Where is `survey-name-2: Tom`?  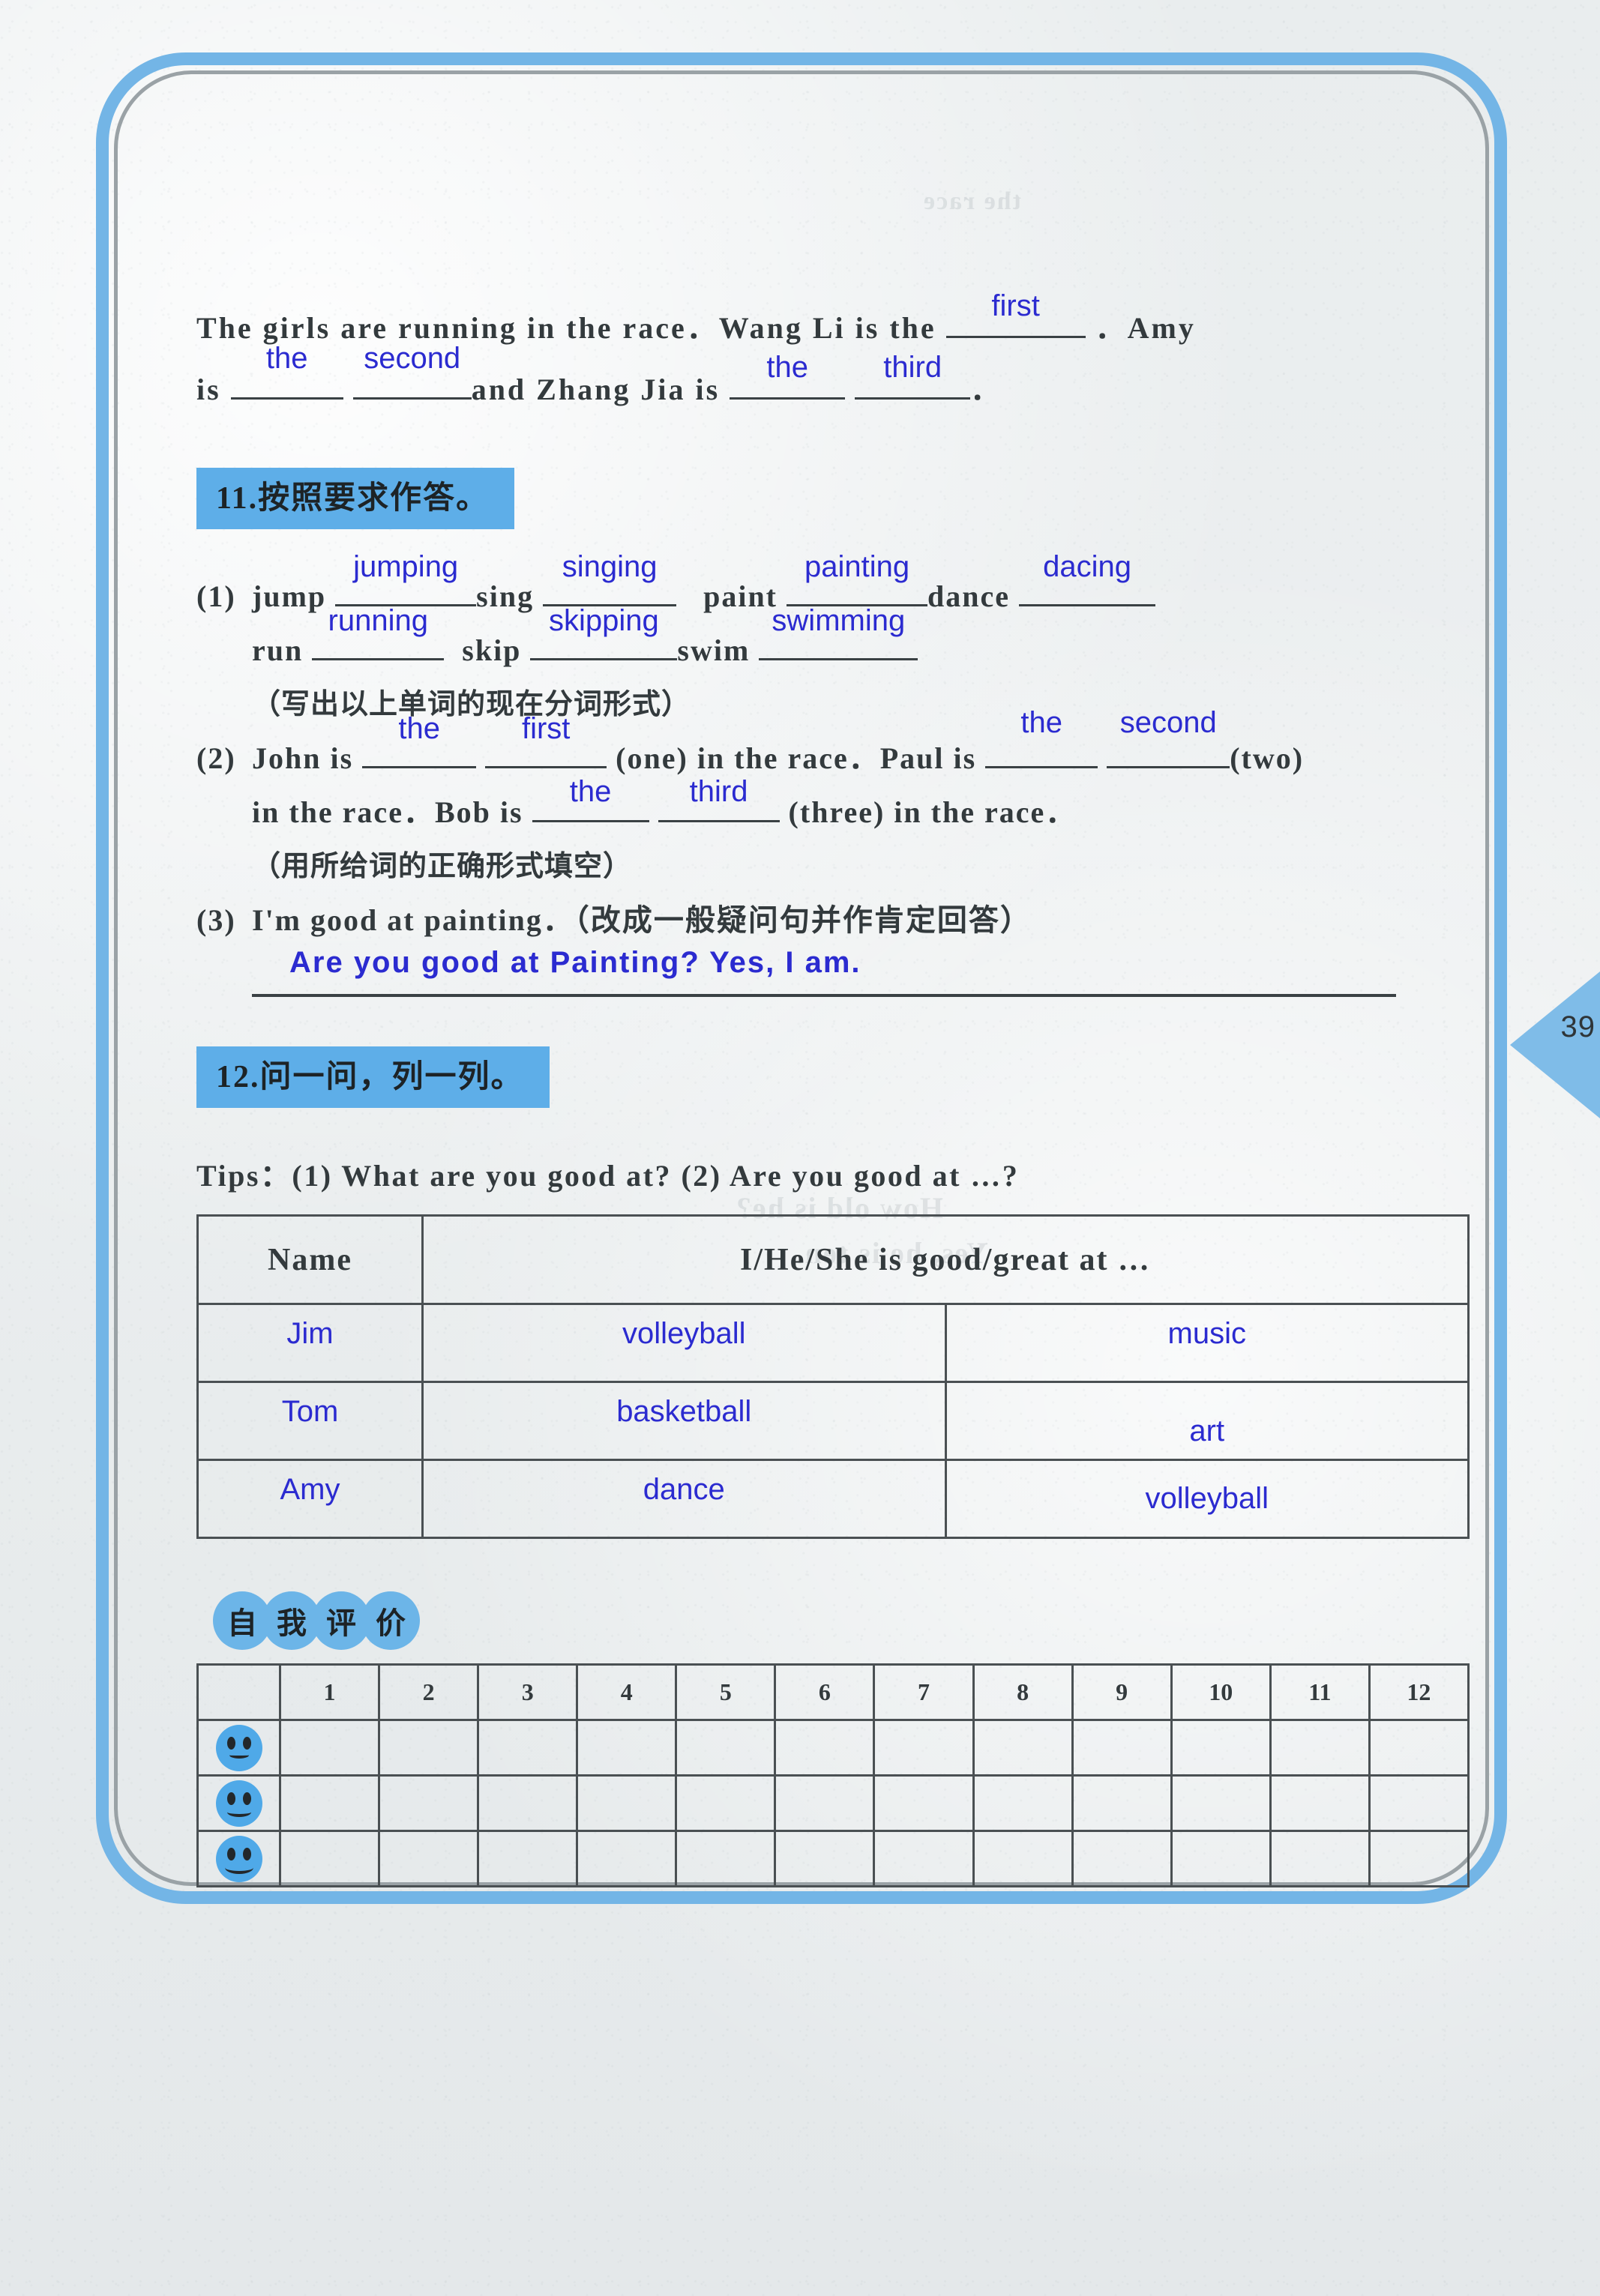
survey-name-2: Tom is located at coordinates (310, 1411).